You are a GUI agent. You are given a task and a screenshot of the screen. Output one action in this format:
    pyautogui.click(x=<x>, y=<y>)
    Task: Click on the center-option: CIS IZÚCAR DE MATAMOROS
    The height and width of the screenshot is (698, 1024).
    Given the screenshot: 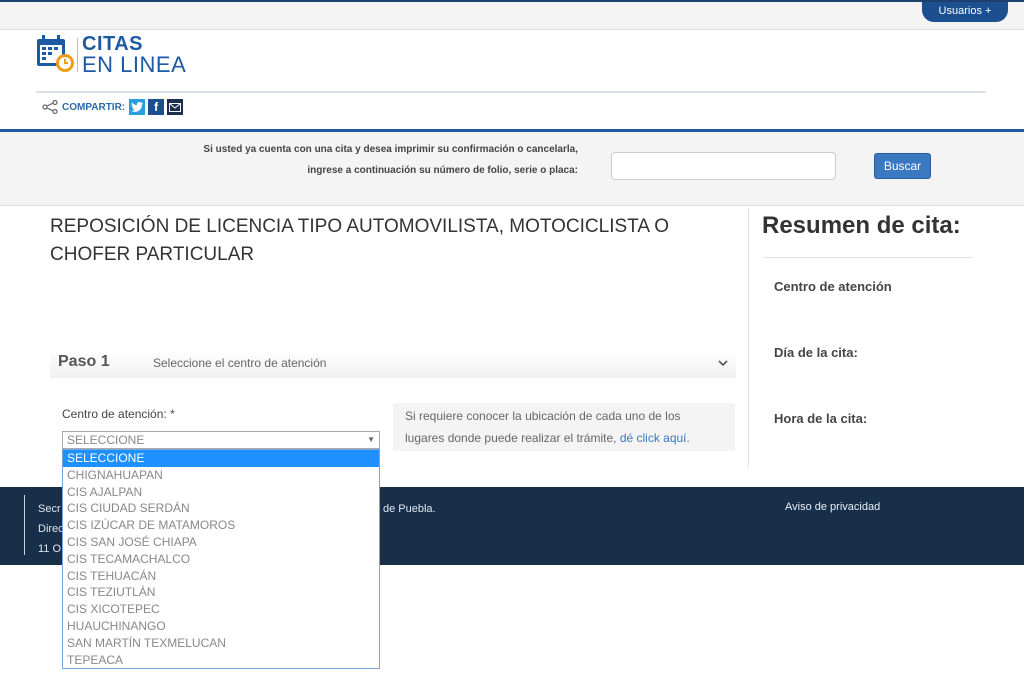 What is the action you would take?
    pyautogui.click(x=221, y=525)
    